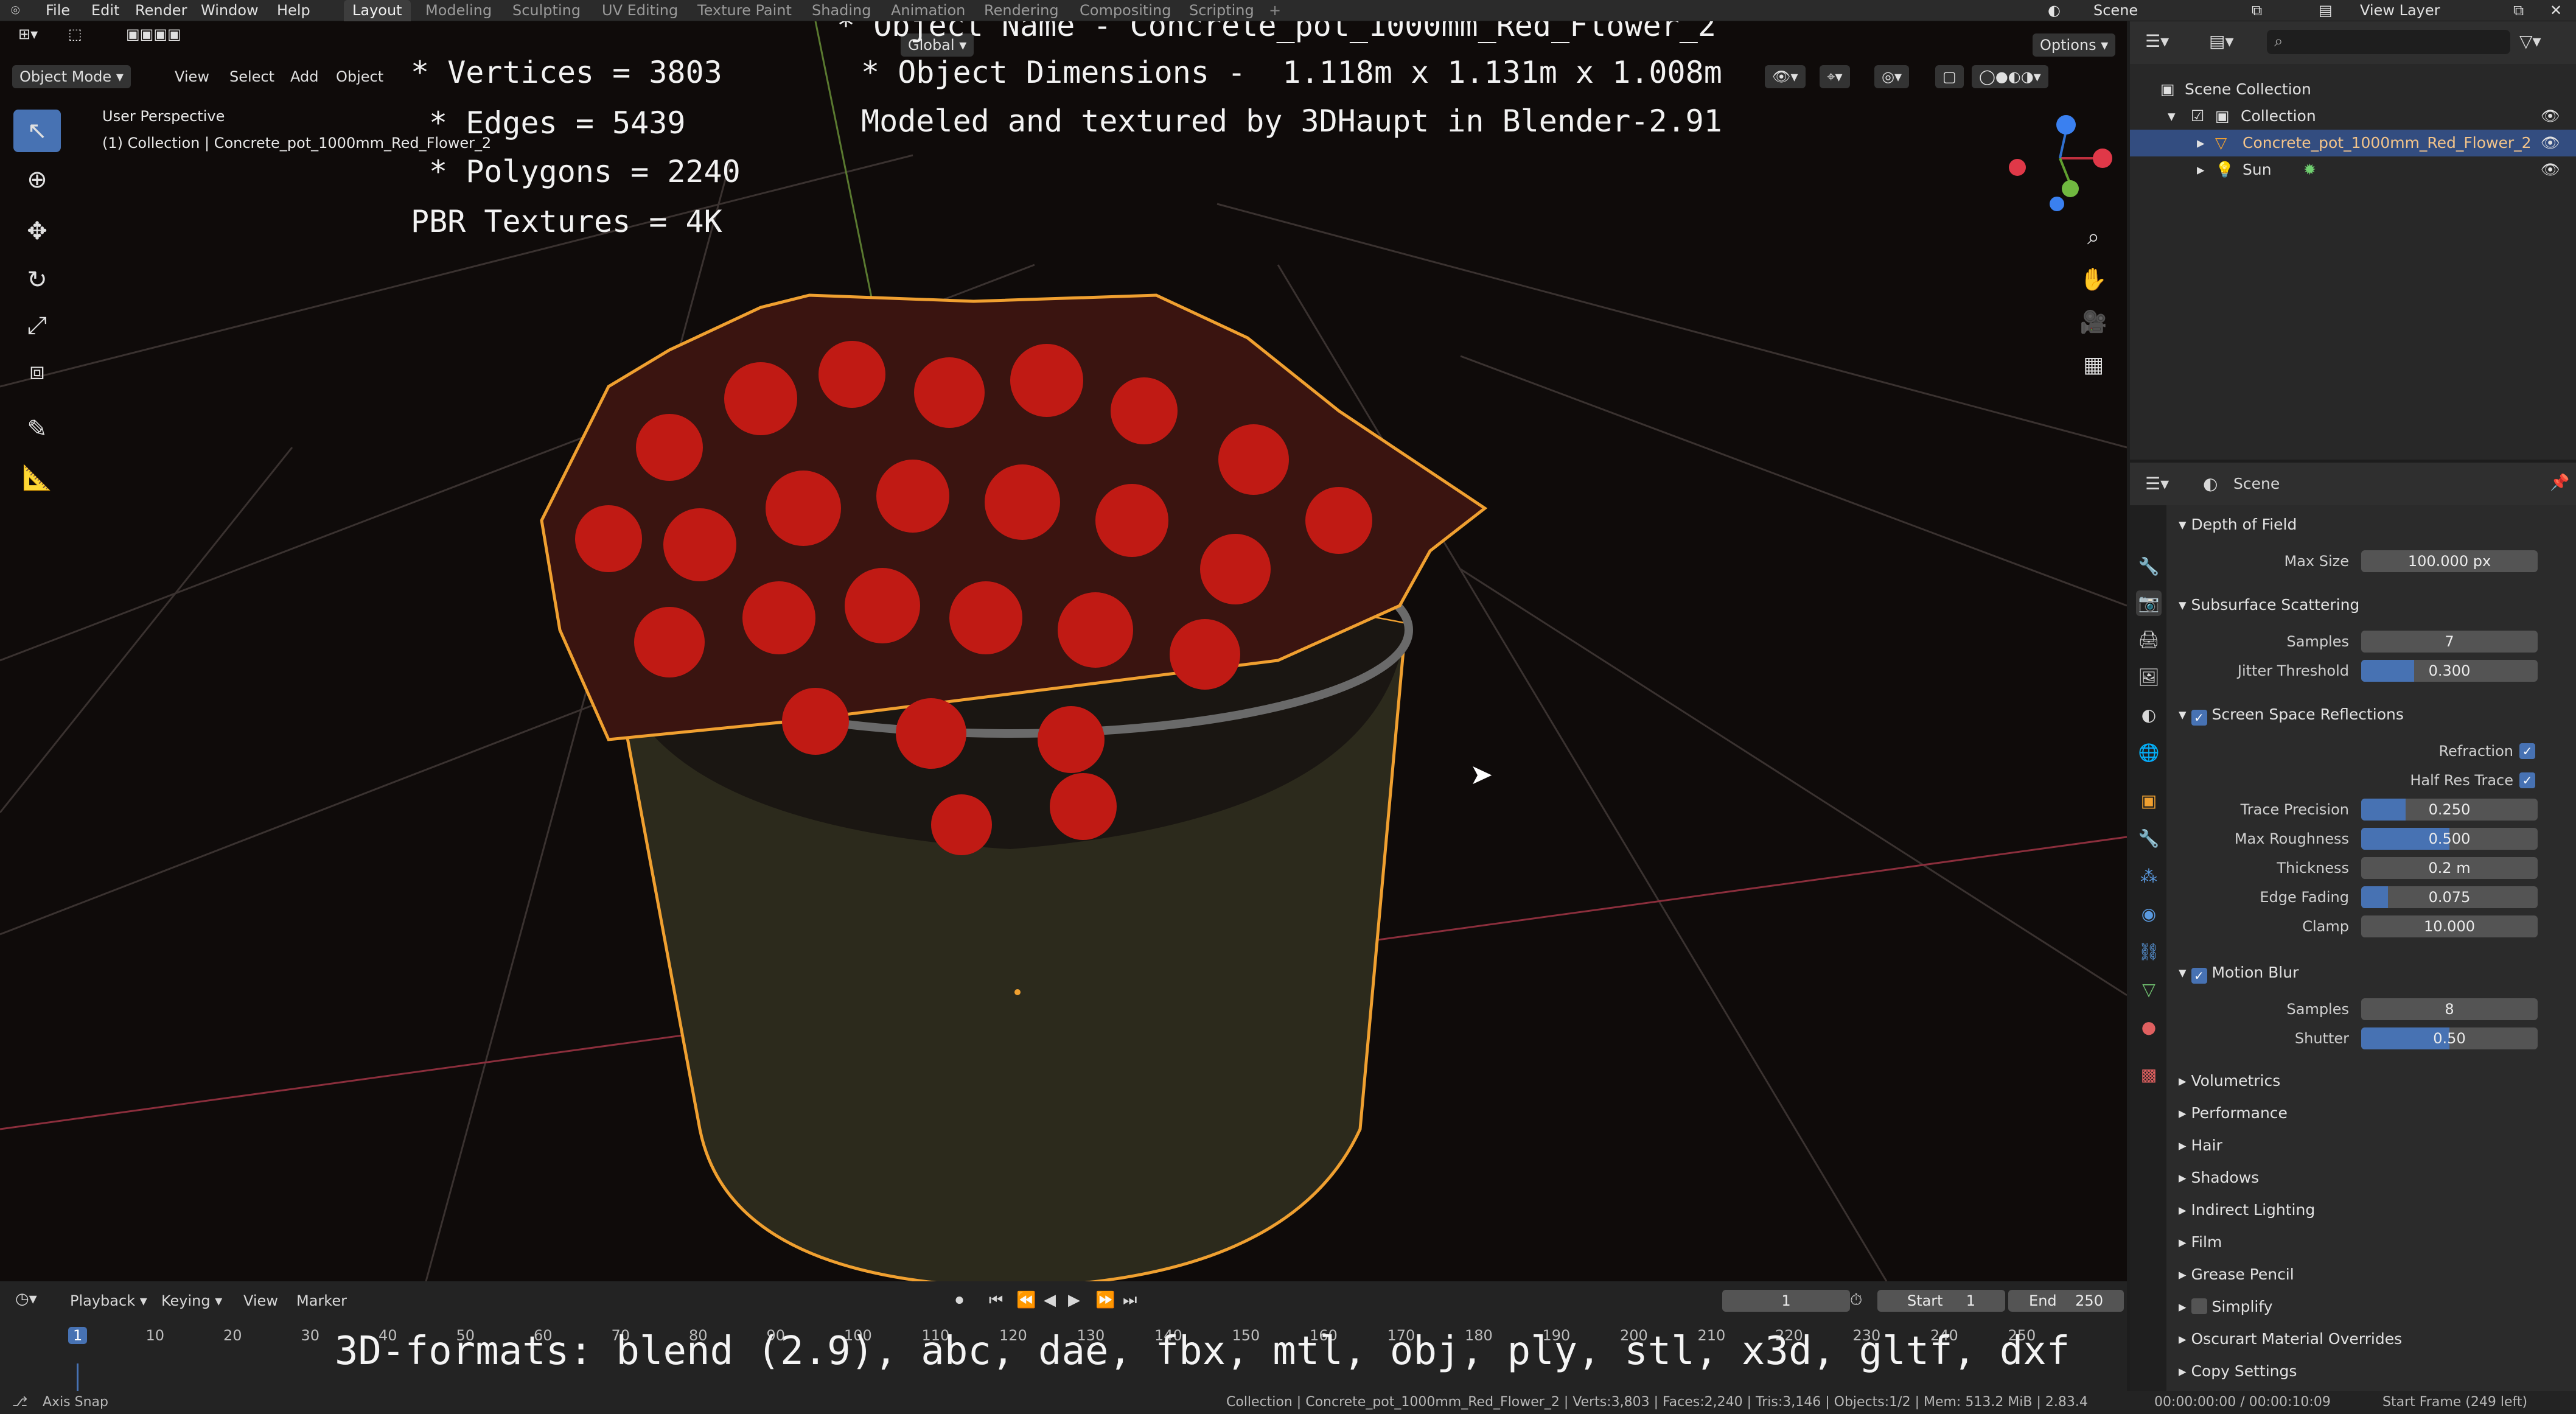 This screenshot has width=2576, height=1414. What do you see at coordinates (2560, 483) in the screenshot?
I see `pin-icon: 📌` at bounding box center [2560, 483].